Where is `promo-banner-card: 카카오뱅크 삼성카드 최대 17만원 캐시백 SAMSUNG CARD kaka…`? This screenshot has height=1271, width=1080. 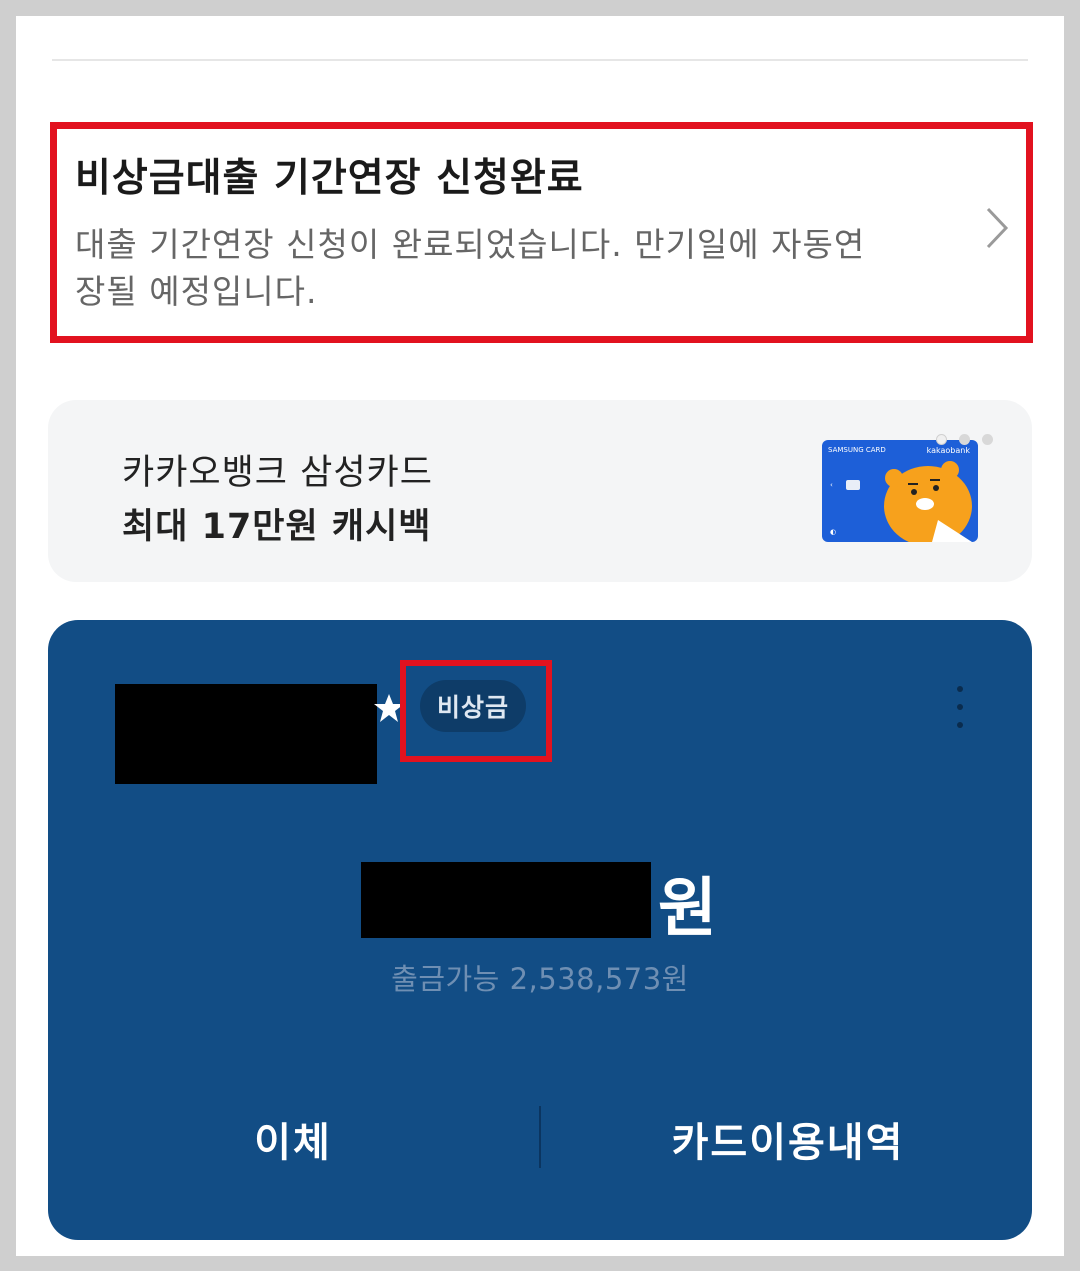 promo-banner-card: 카카오뱅크 삼성카드 최대 17만원 캐시백 SAMSUNG CARD kaka… is located at coordinates (540, 491).